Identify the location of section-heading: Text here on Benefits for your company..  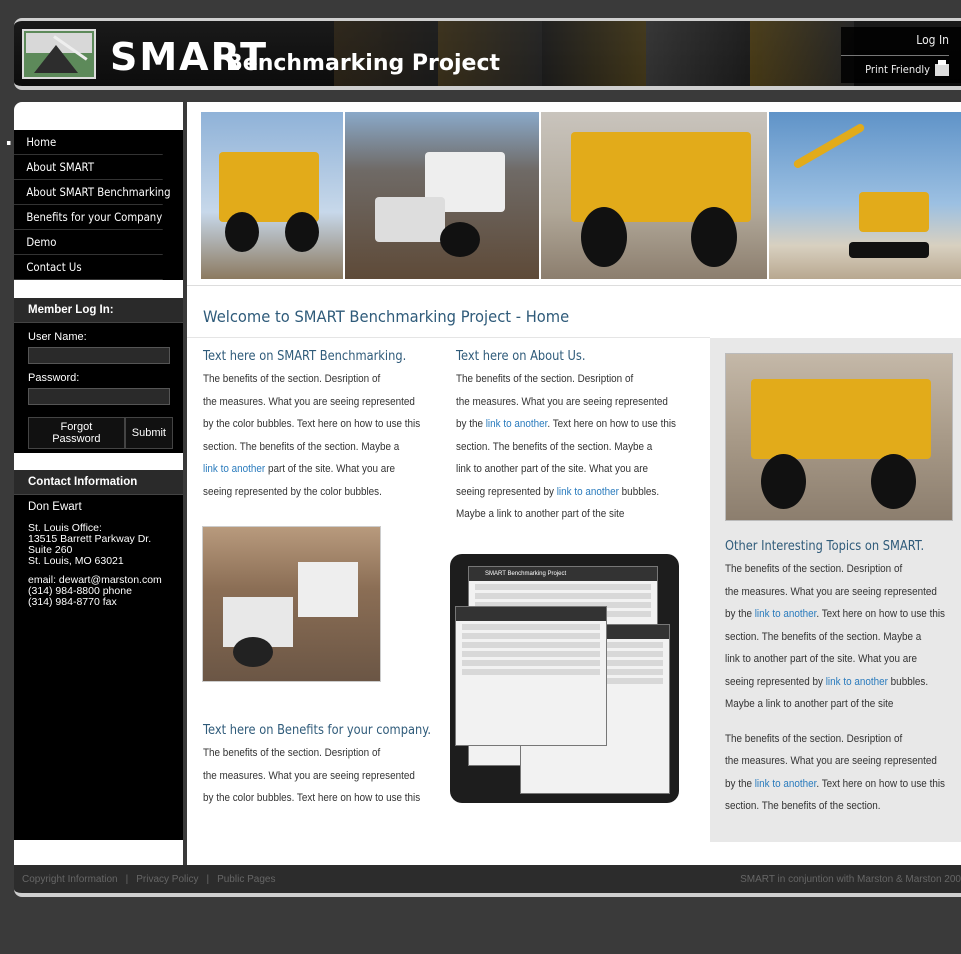
(317, 730).